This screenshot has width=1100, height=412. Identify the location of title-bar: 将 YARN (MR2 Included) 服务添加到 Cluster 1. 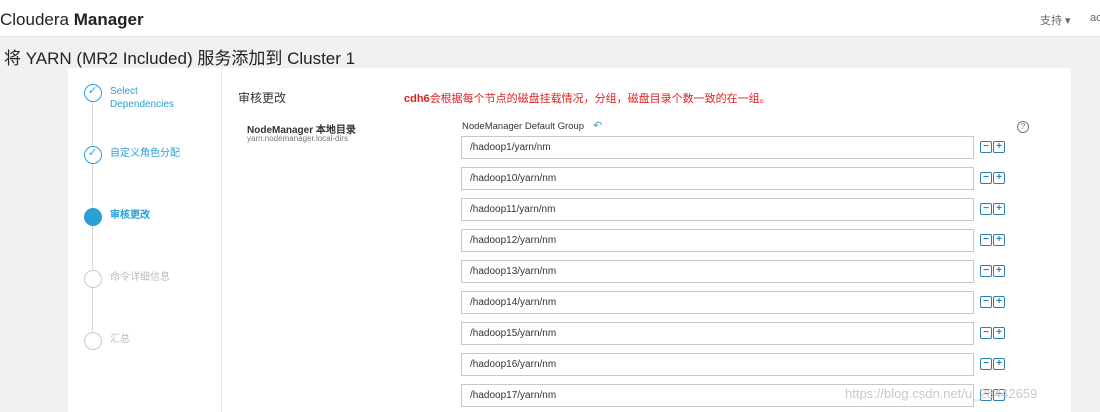
(550, 53).